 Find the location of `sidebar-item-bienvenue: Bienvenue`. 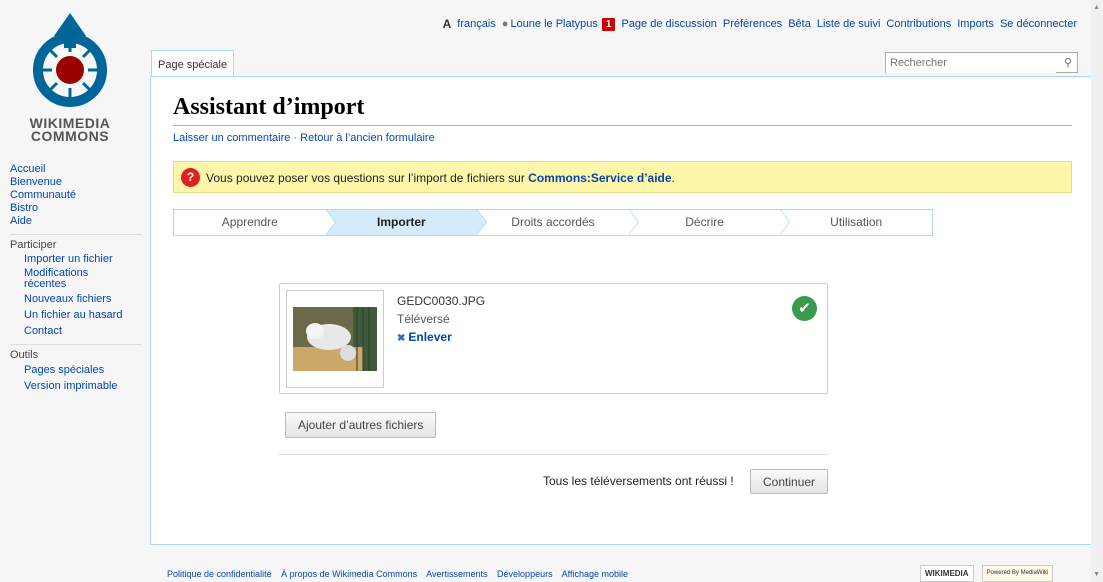

sidebar-item-bienvenue: Bienvenue is located at coordinates (76, 182).